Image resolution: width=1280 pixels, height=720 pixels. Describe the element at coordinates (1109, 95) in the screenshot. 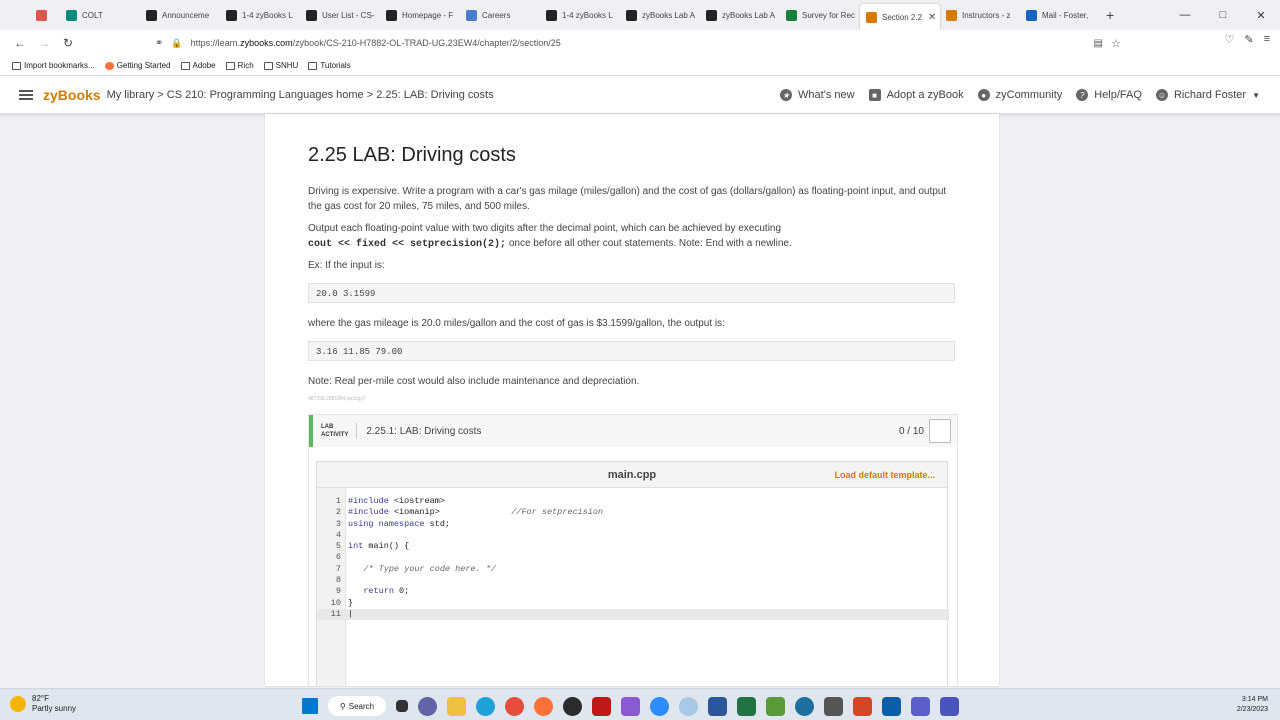

I see `help-faq-link: ? Help/FAQ` at that location.